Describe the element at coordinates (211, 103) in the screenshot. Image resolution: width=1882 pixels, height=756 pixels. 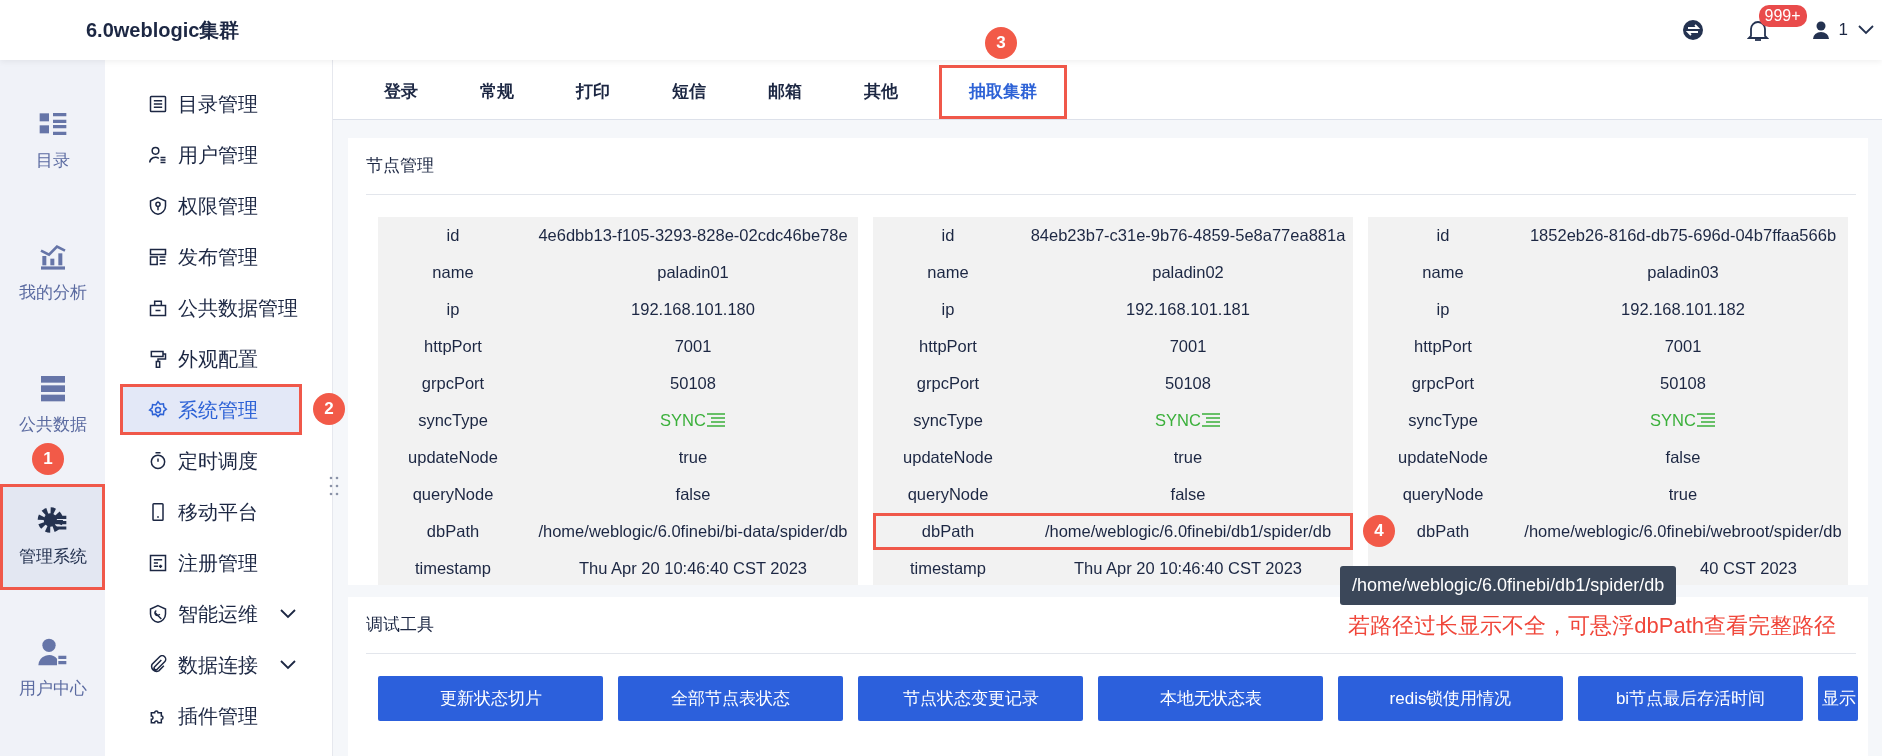
I see `nav-item: 目录管理` at that location.